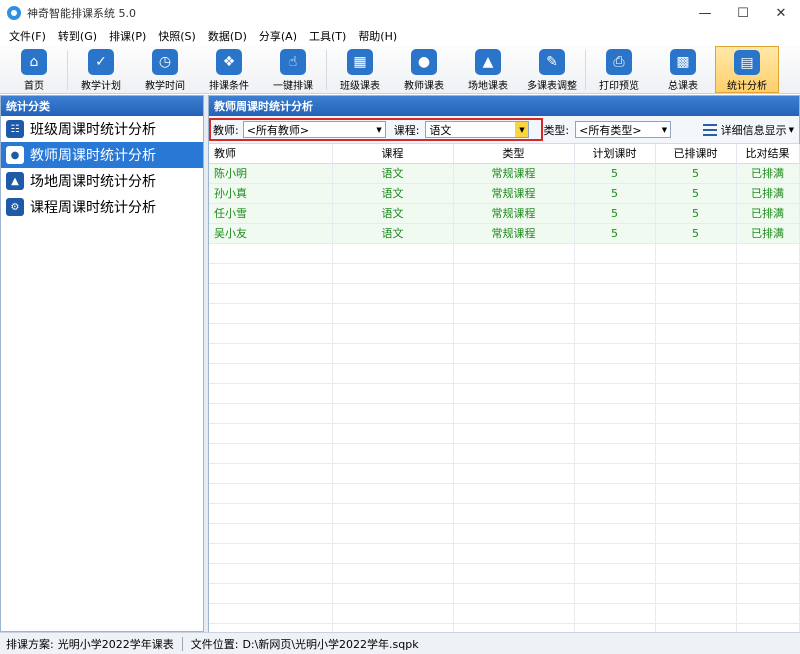  What do you see at coordinates (768, 154) in the screenshot?
I see `column-header: 比对结果` at bounding box center [768, 154].